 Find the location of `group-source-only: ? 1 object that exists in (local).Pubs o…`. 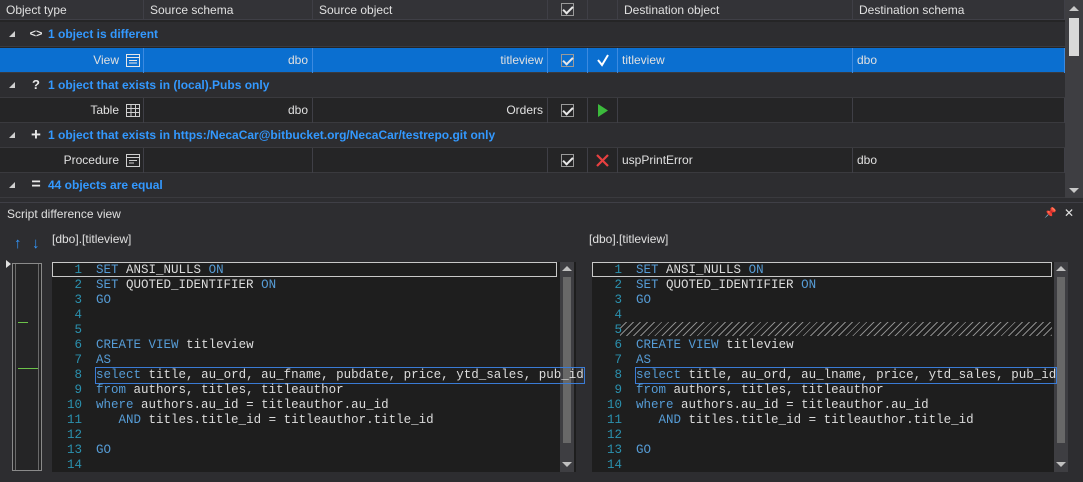

group-source-only: ? 1 object that exists in (local).Pubs o… is located at coordinates (532, 85).